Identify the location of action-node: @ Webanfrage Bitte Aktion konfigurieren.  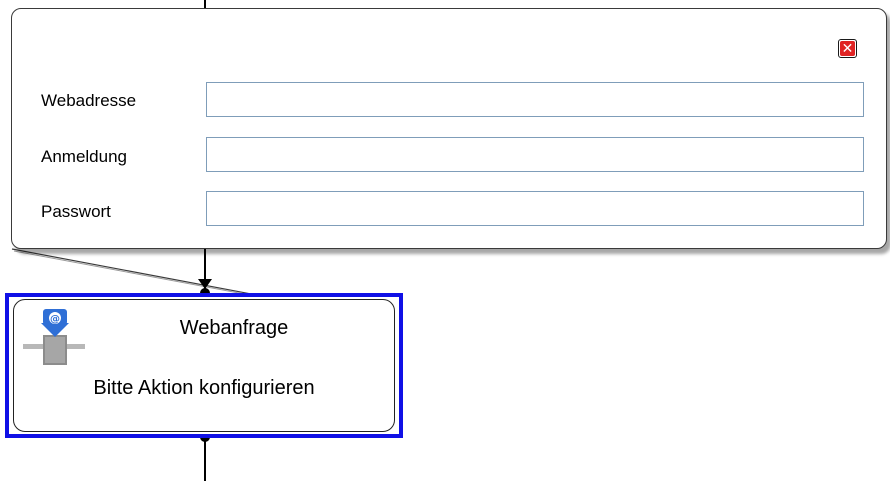
(204, 365).